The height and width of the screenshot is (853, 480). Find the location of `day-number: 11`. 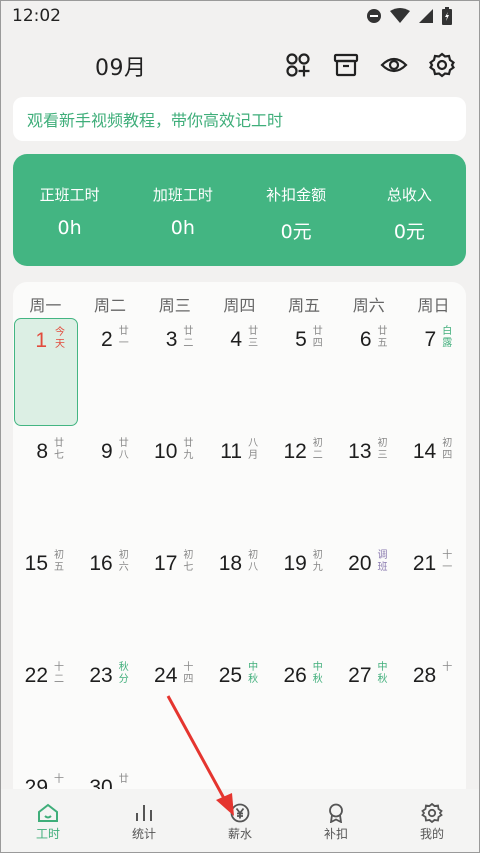

day-number: 11 is located at coordinates (231, 451).